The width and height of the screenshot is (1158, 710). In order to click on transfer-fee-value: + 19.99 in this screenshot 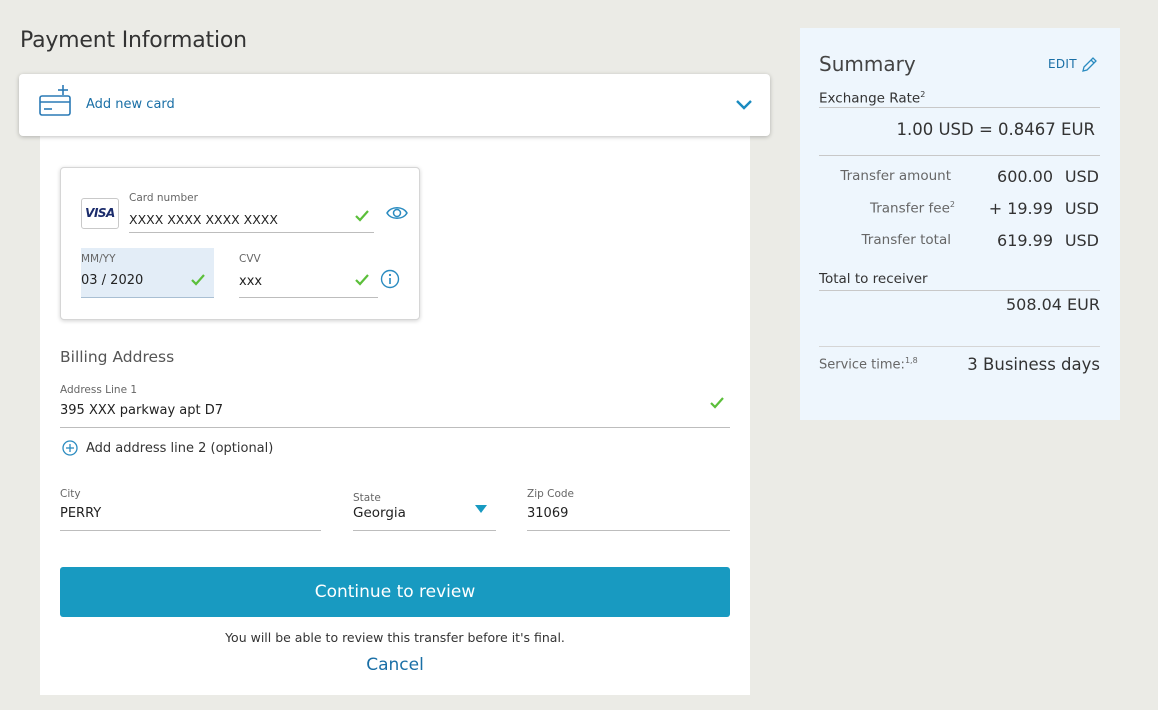, I will do `click(1020, 208)`.